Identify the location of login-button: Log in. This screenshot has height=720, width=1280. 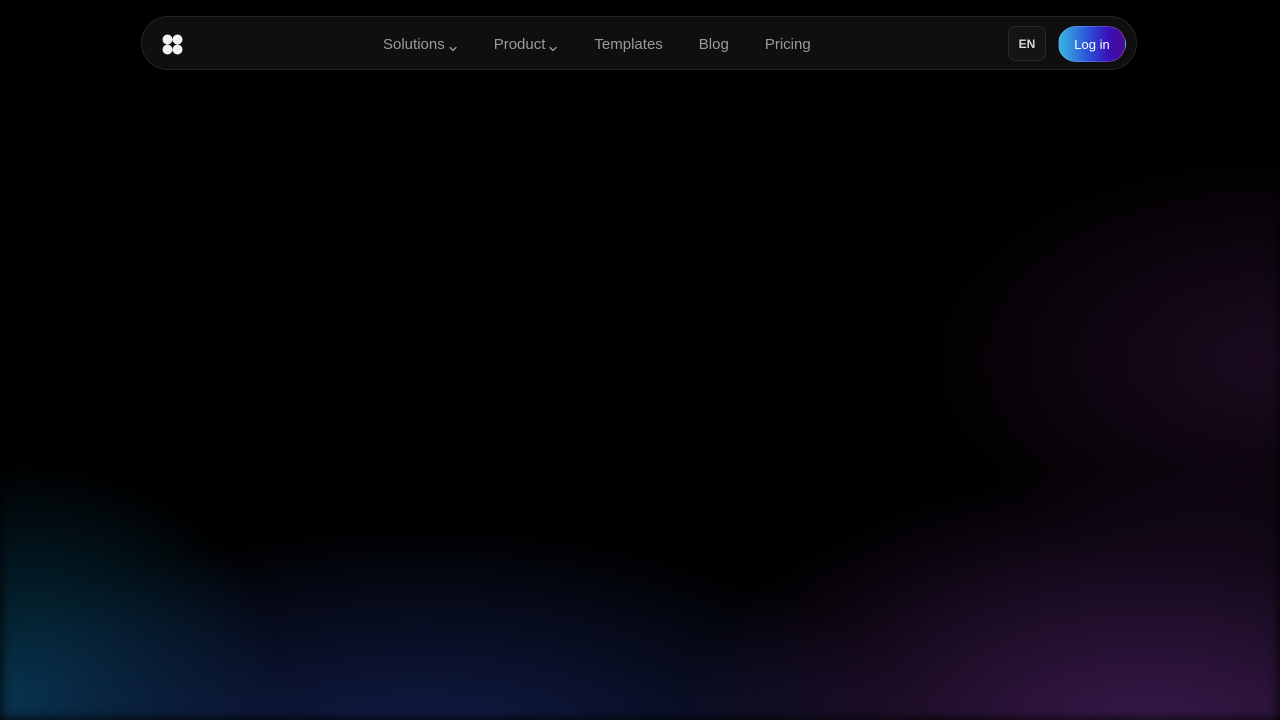
(1092, 44).